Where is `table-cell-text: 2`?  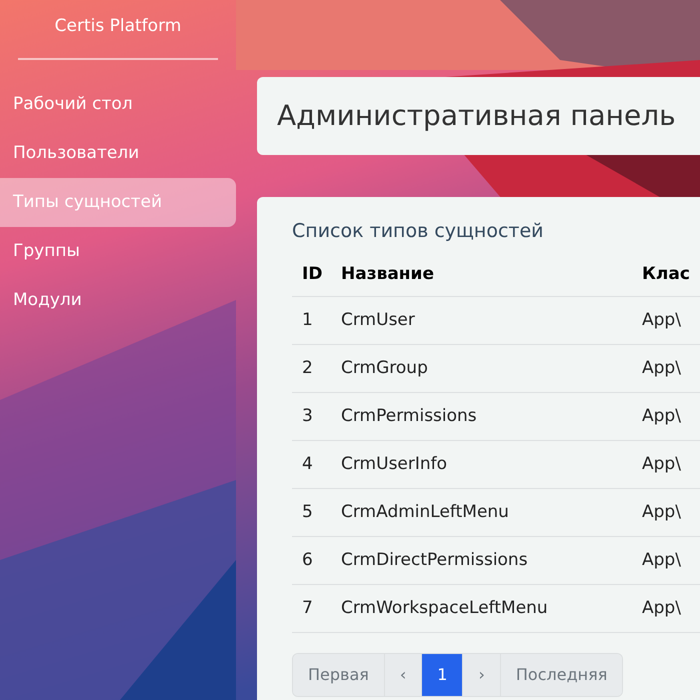 table-cell-text: 2 is located at coordinates (307, 368).